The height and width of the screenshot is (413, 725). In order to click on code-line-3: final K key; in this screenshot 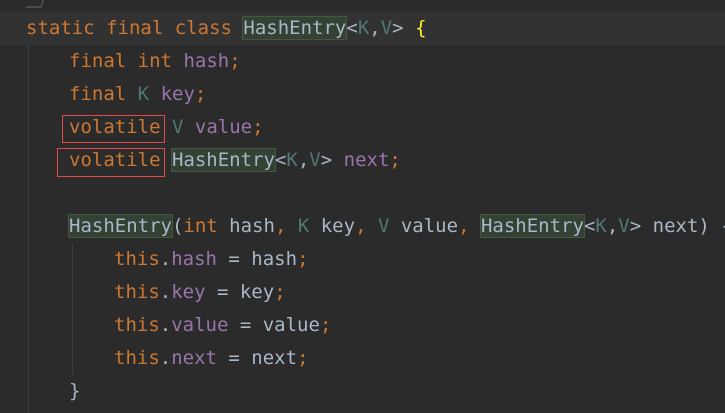, I will do `click(137, 94)`.